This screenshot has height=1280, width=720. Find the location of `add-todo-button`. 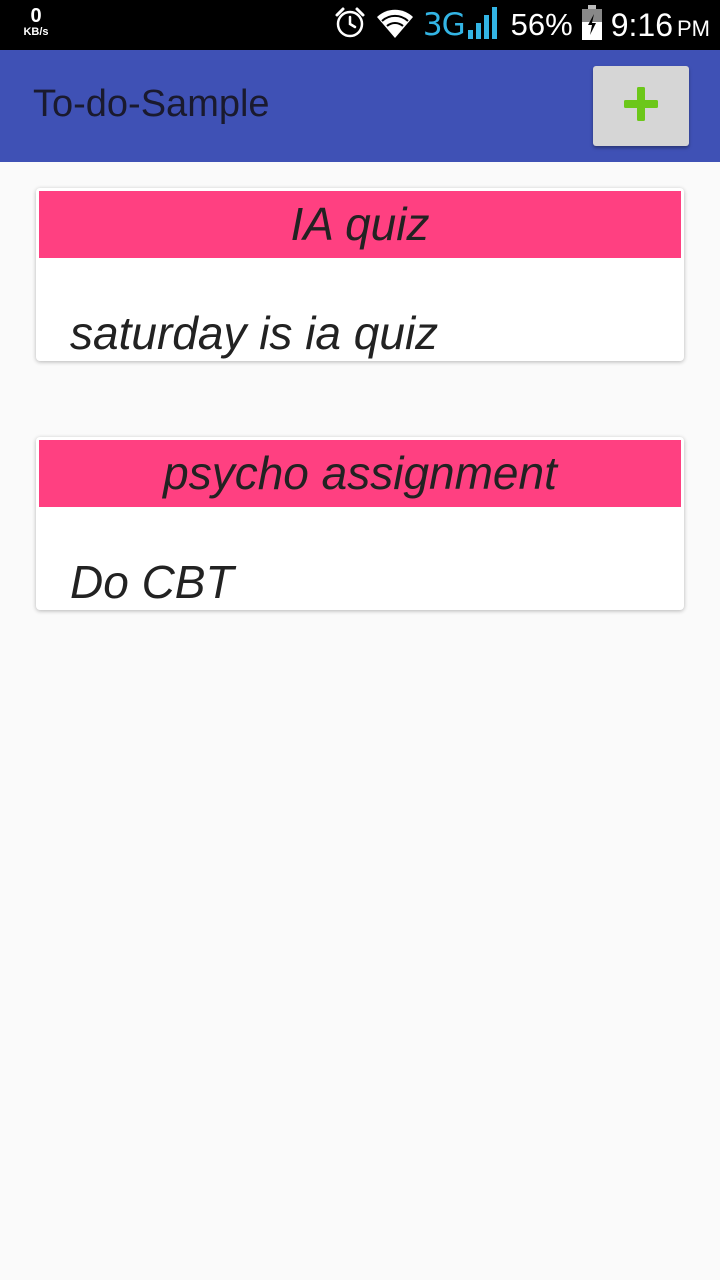

add-todo-button is located at coordinates (641, 106).